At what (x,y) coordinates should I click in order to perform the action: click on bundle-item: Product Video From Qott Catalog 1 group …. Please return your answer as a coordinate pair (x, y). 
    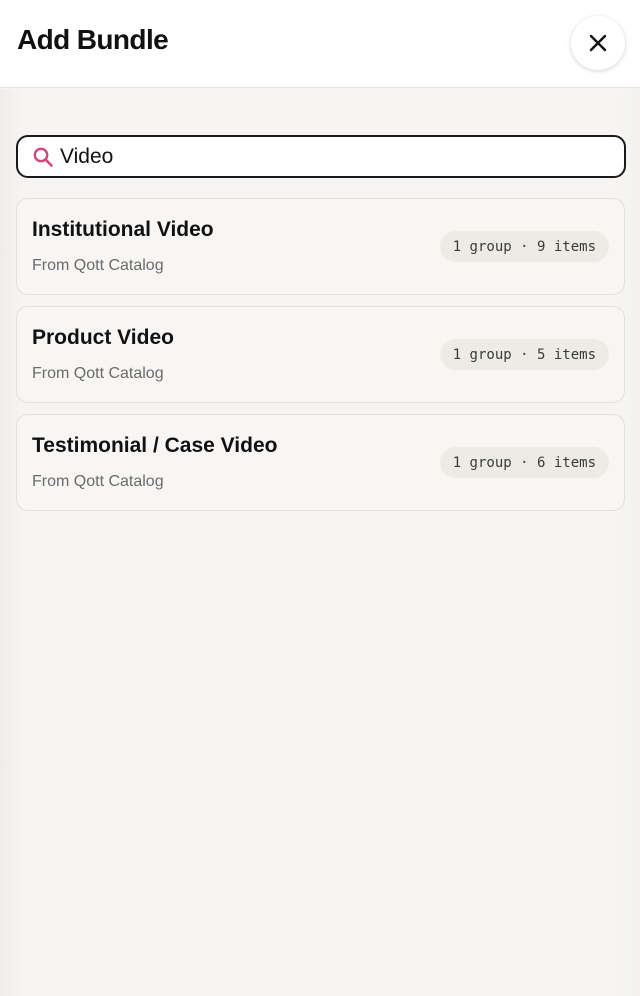
    Looking at the image, I should click on (320, 354).